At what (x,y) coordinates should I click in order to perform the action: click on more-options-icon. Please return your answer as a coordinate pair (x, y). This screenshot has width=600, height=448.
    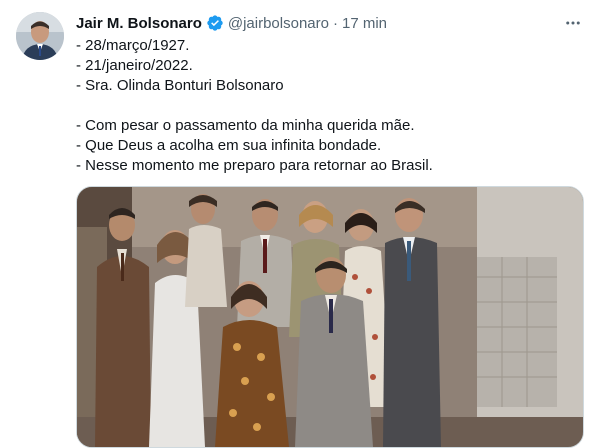
    Looking at the image, I should click on (573, 23).